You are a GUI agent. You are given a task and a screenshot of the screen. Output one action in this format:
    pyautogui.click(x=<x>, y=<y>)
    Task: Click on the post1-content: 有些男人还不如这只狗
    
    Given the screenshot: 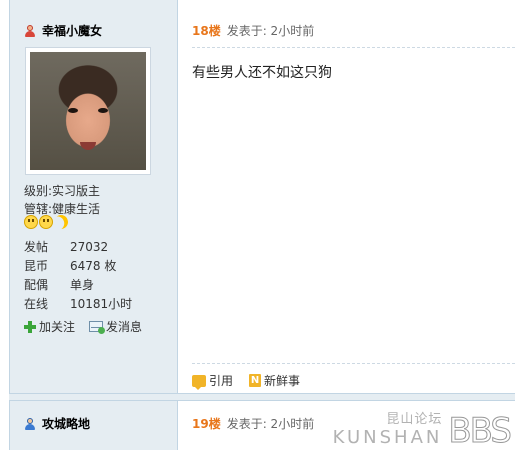 What is the action you would take?
    pyautogui.click(x=262, y=73)
    